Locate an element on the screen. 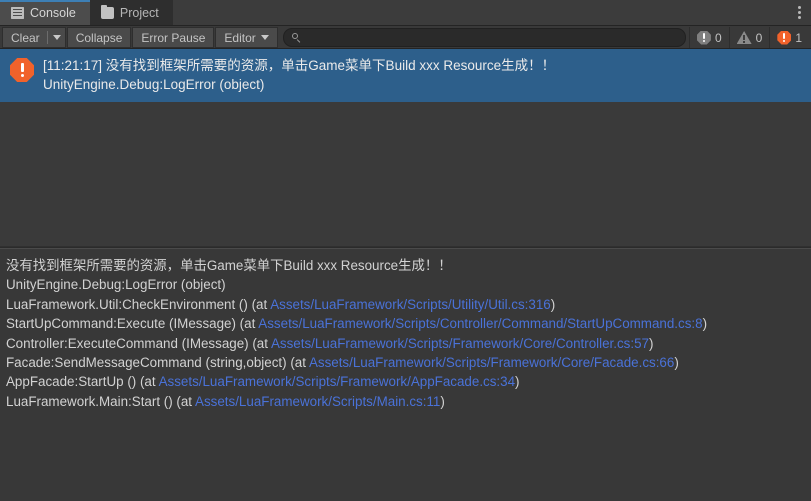  warning-triangle-icon is located at coordinates (744, 37).